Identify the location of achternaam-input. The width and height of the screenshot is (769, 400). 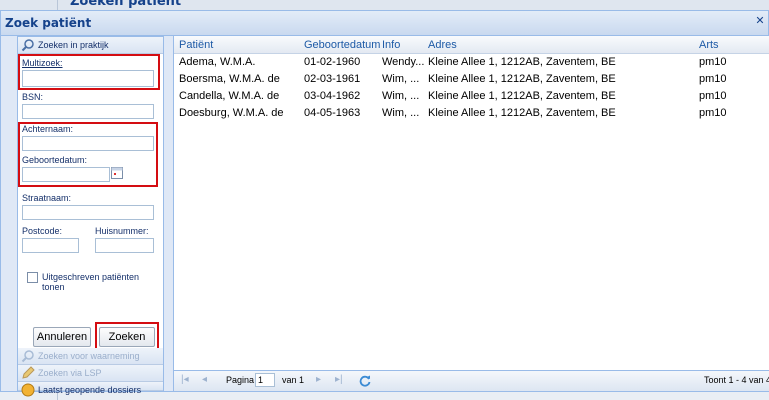
(88, 143).